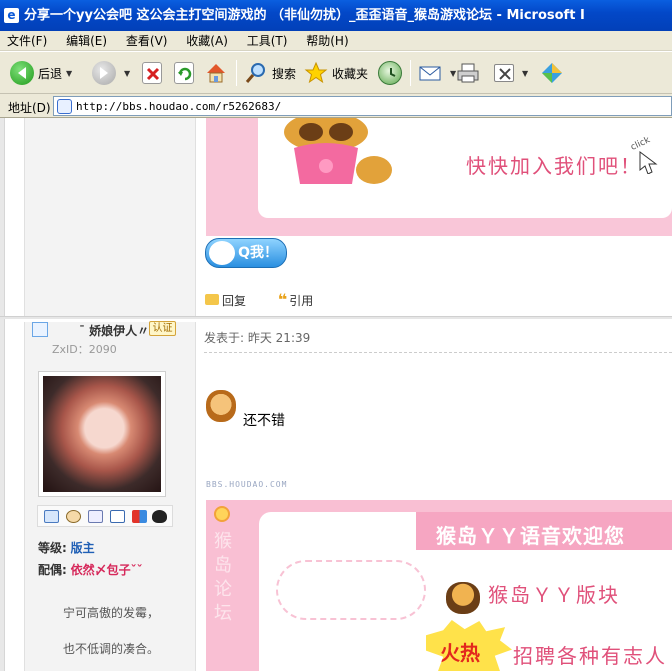  Describe the element at coordinates (52, 570) in the screenshot. I see `spouse-label: 配偶:` at that location.